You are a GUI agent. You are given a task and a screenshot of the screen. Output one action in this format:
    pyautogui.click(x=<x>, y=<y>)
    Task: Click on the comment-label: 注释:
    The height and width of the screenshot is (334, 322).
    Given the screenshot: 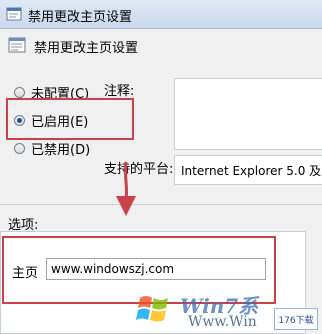 What is the action you would take?
    pyautogui.click(x=119, y=91)
    